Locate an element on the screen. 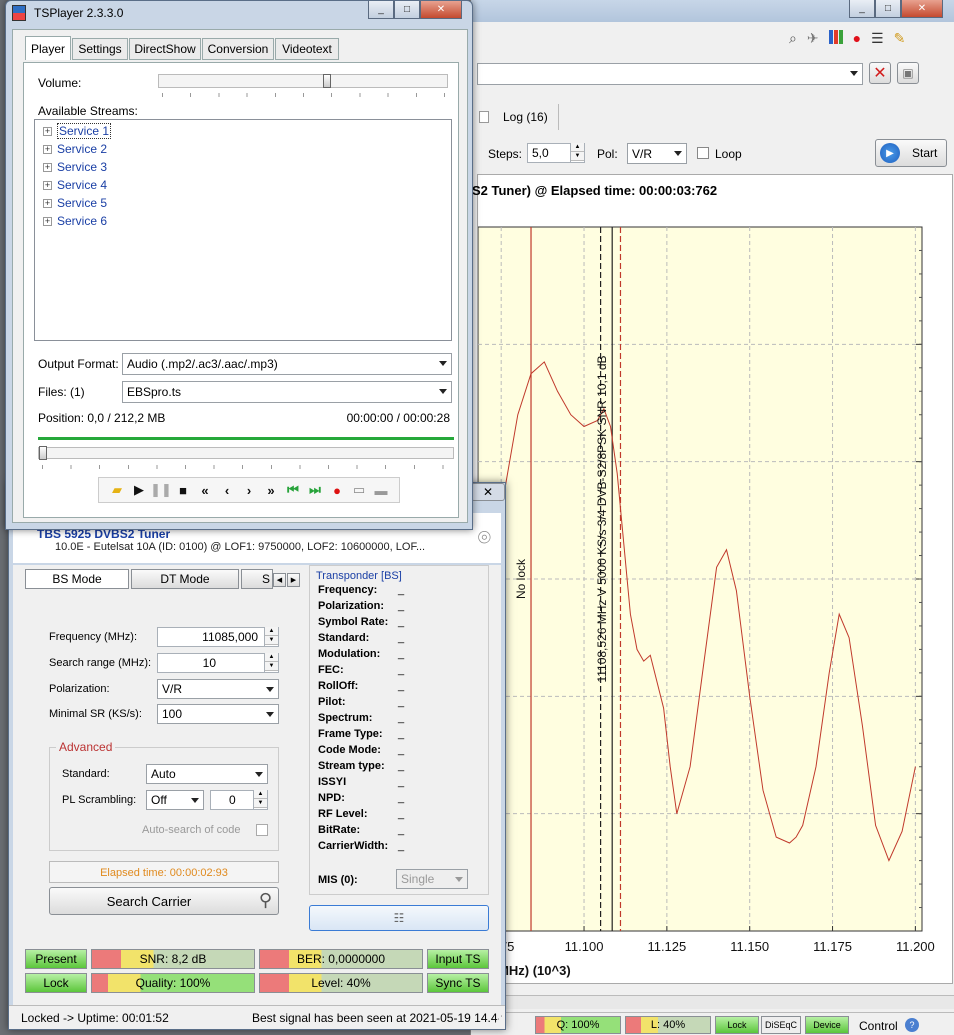 This screenshot has height=1035, width=954. frequency-input: 11085,000 ▲ ▼ is located at coordinates (218, 637).